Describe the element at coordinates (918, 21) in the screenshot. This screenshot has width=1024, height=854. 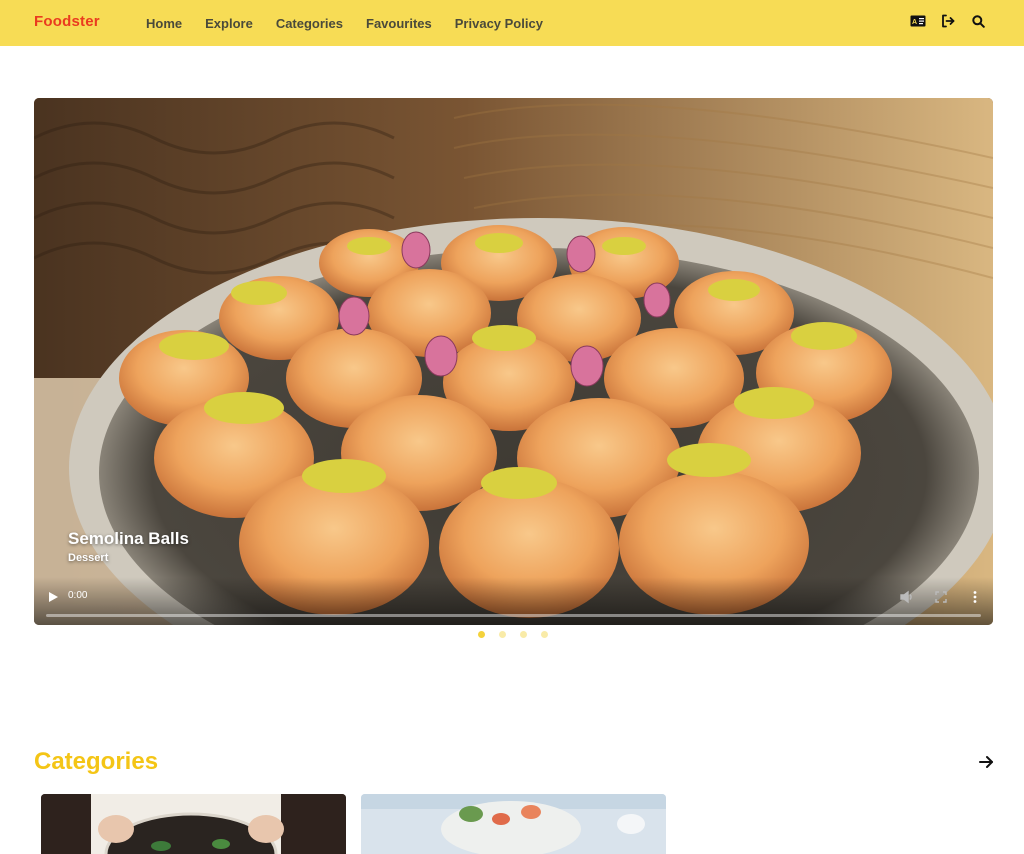
I see `translate-icon: A` at that location.